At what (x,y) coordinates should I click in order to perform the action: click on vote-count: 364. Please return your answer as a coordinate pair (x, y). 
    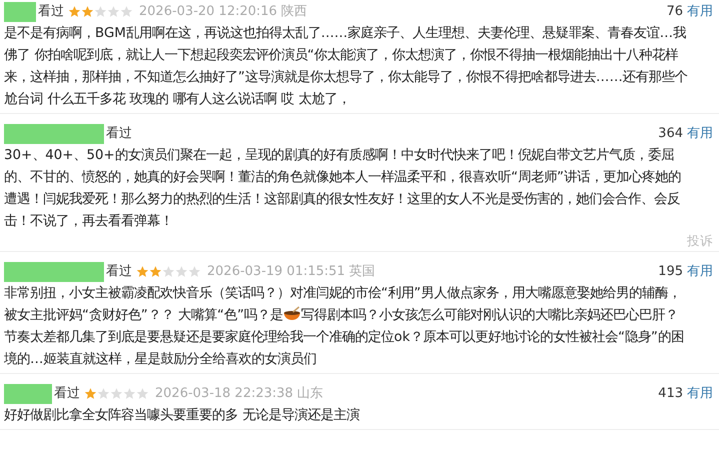
    Looking at the image, I should click on (670, 133).